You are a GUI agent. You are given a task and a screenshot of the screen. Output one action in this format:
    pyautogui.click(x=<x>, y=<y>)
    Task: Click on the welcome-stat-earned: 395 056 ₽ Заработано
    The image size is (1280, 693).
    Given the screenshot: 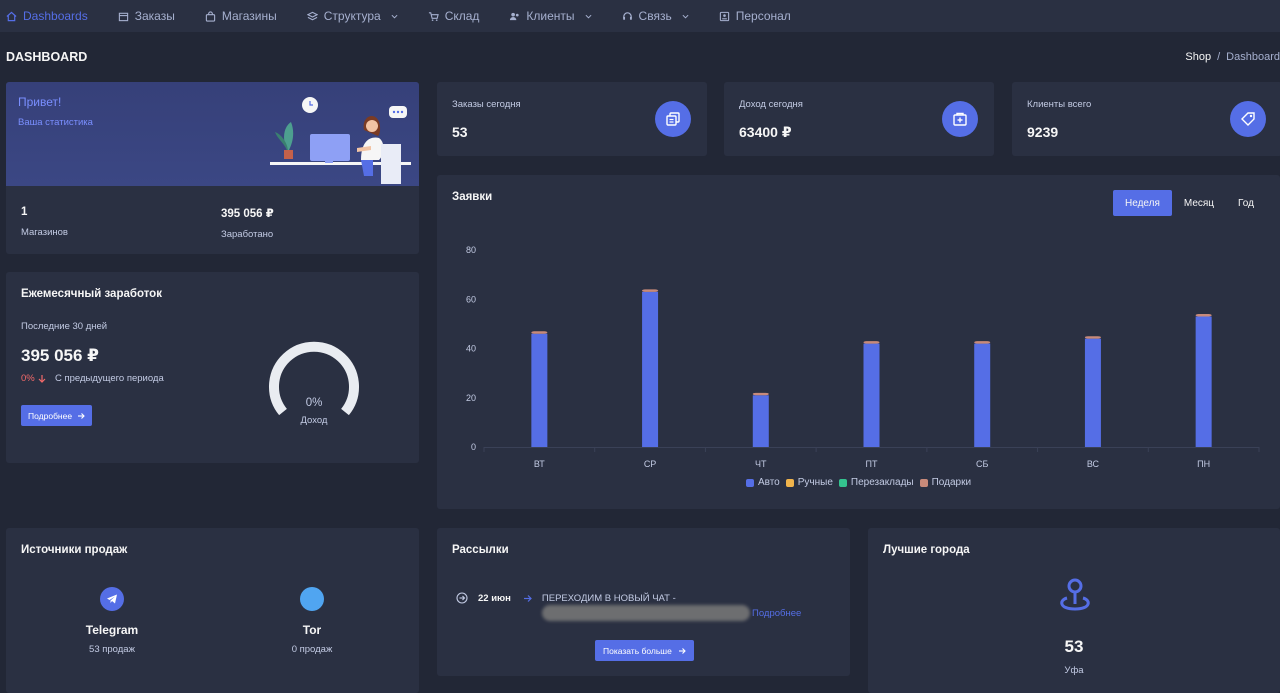 What is the action you would take?
    pyautogui.click(x=247, y=223)
    